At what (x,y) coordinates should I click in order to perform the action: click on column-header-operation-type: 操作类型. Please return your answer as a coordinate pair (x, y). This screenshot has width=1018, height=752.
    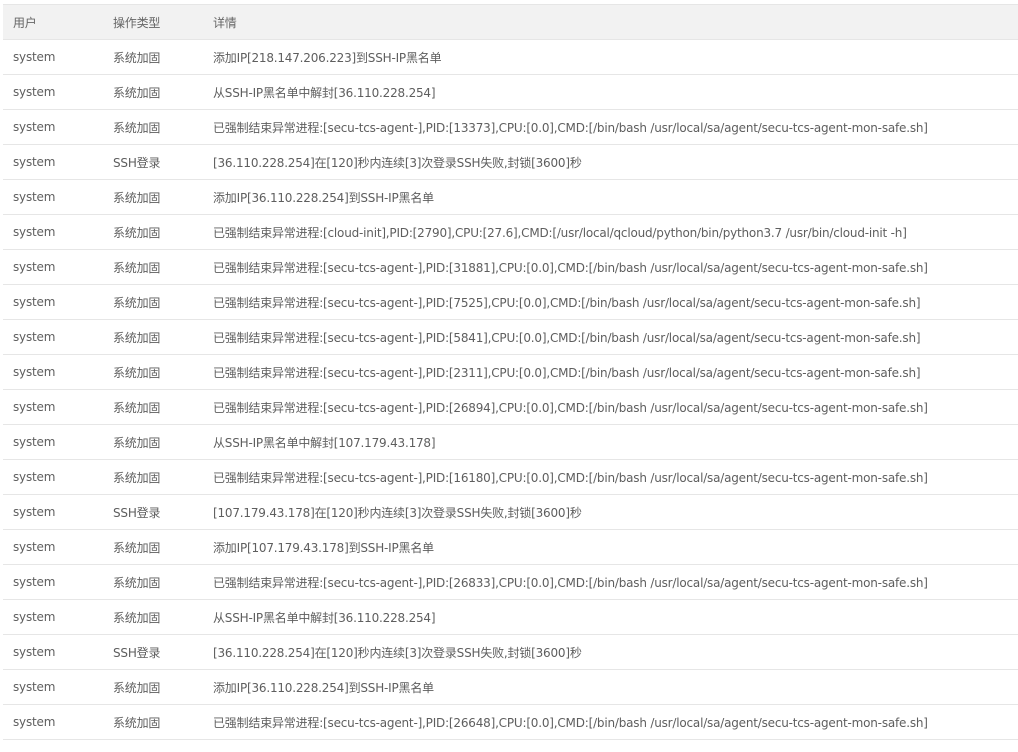
    Looking at the image, I should click on (153, 22).